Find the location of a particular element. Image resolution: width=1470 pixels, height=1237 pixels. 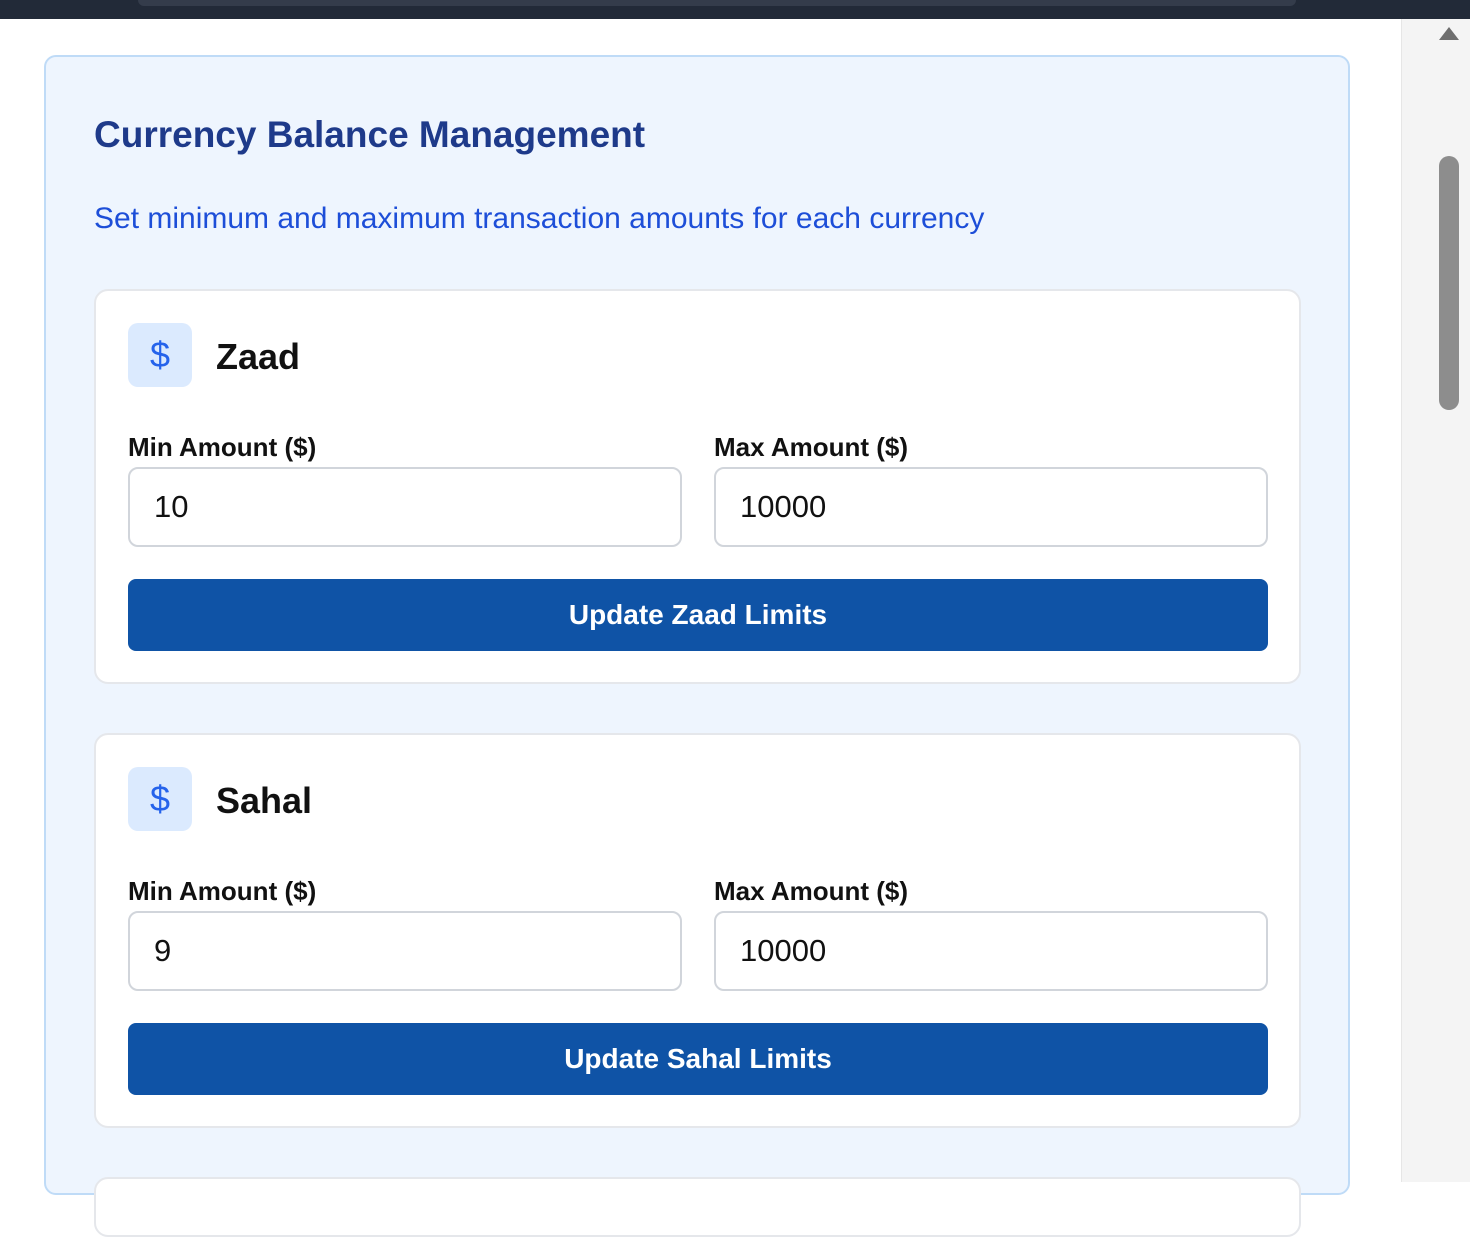

currency-card-partial is located at coordinates (697, 1207).